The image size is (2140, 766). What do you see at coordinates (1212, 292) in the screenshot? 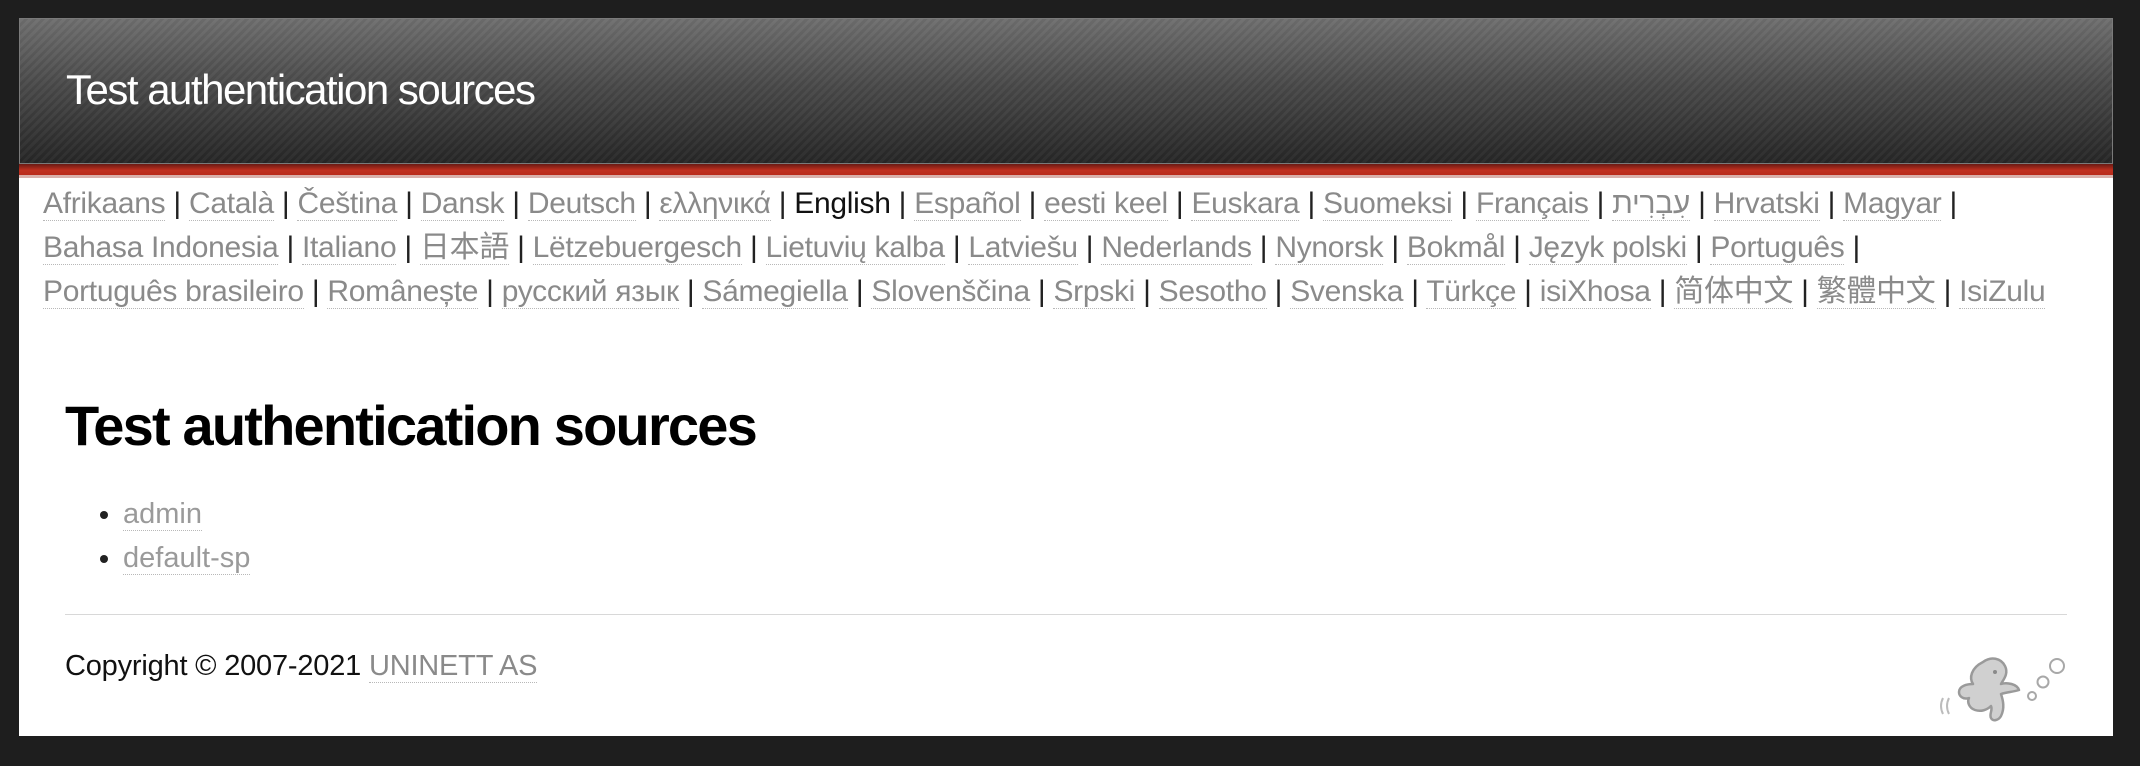
I see `language-option: Sesotho` at bounding box center [1212, 292].